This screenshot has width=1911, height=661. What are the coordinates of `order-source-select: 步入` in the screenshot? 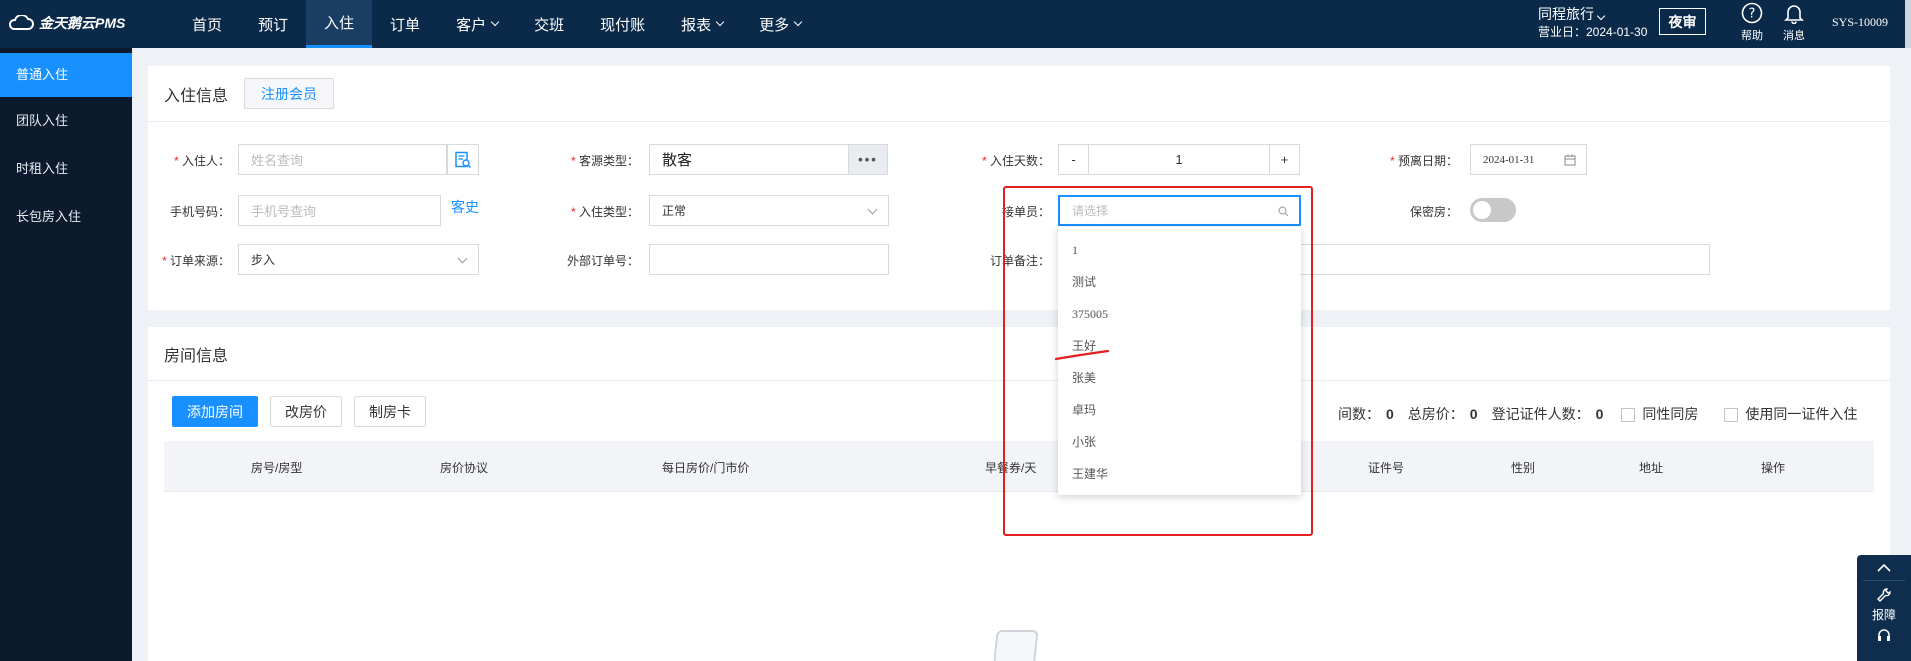 It's located at (358, 259).